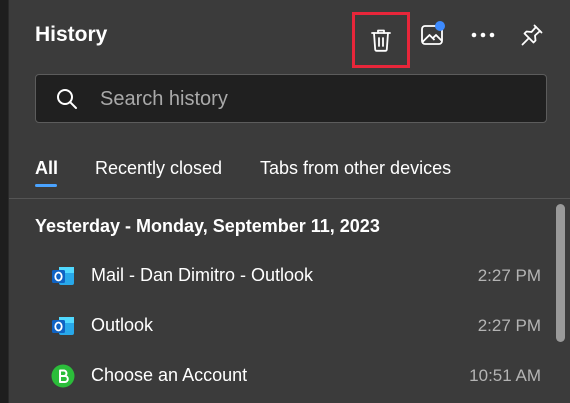 This screenshot has height=403, width=570. What do you see at coordinates (63, 376) in the screenshot?
I see `green-b-icon` at bounding box center [63, 376].